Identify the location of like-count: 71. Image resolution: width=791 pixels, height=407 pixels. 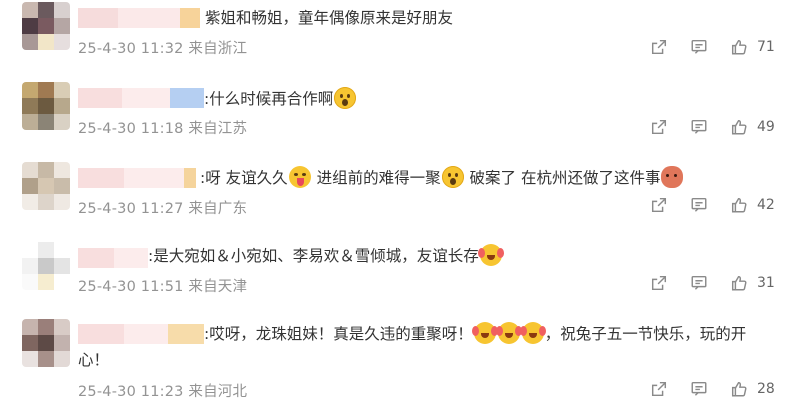
(766, 47).